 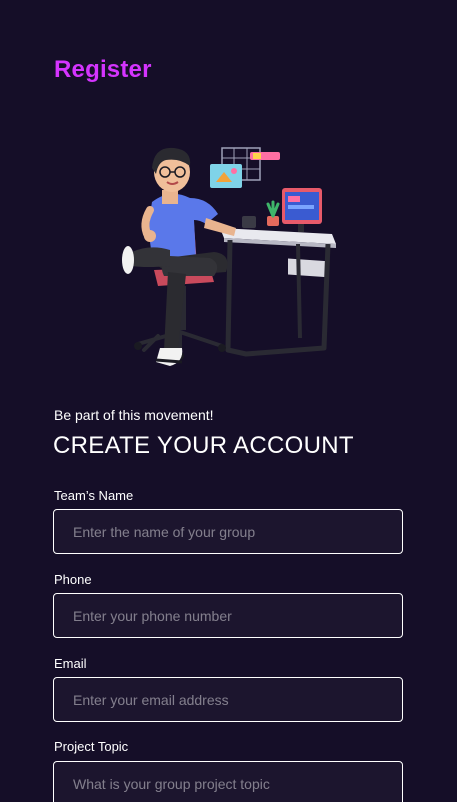 What do you see at coordinates (94, 495) in the screenshot?
I see `team-name-label: Team’s Name` at bounding box center [94, 495].